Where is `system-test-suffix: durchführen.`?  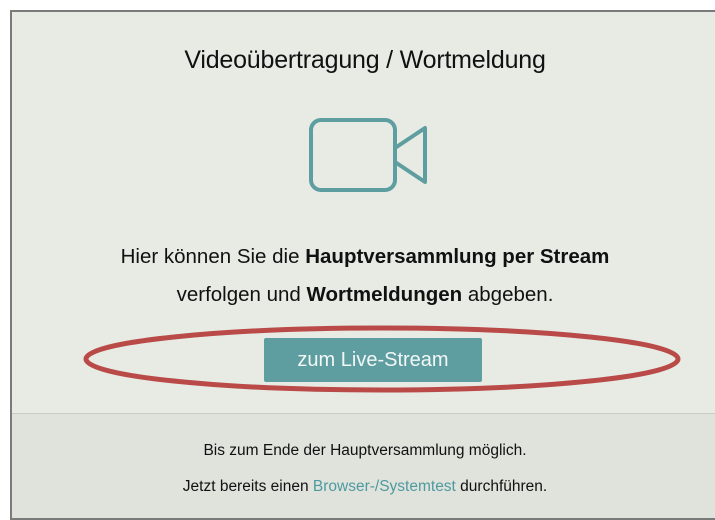
system-test-suffix: durchführen. is located at coordinates (501, 486).